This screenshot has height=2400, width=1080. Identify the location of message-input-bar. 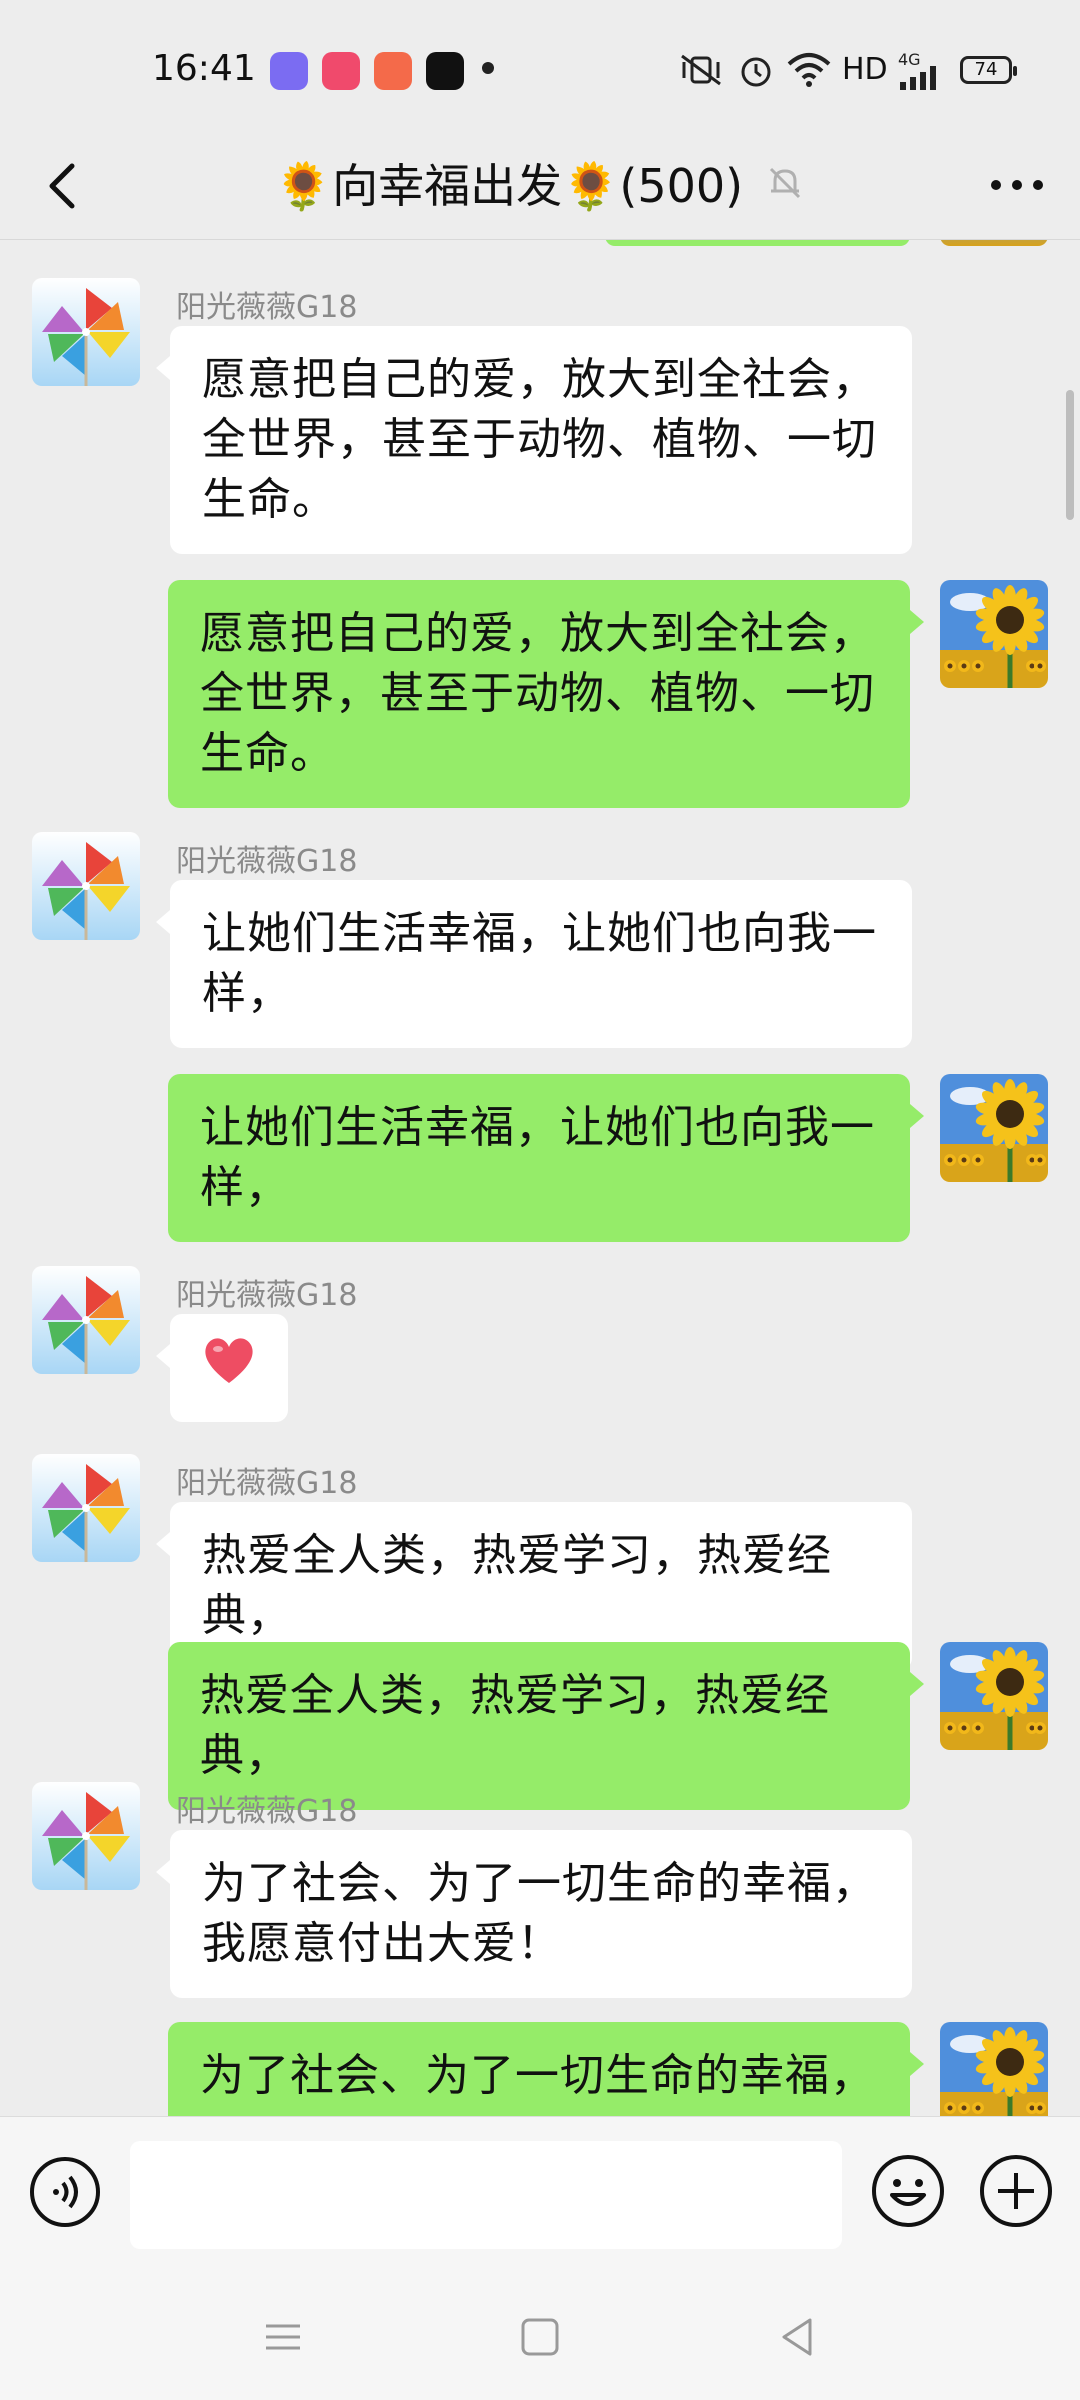
(540, 2196).